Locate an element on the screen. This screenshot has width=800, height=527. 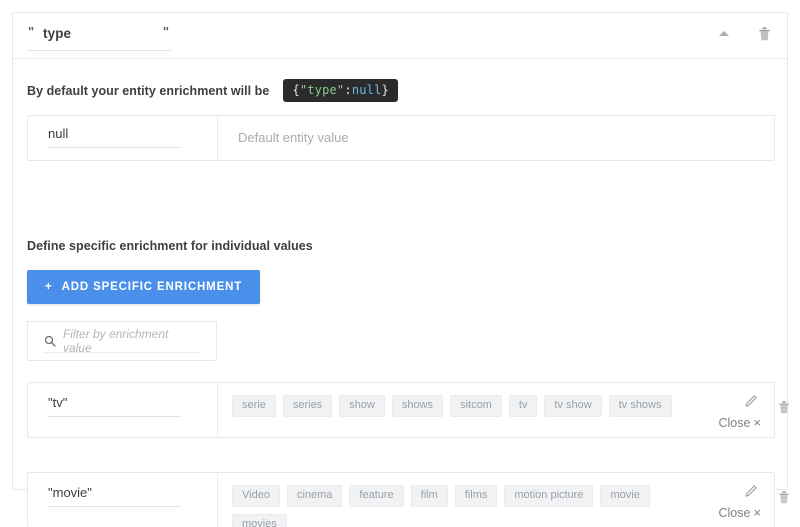
tag: show is located at coordinates (362, 406).